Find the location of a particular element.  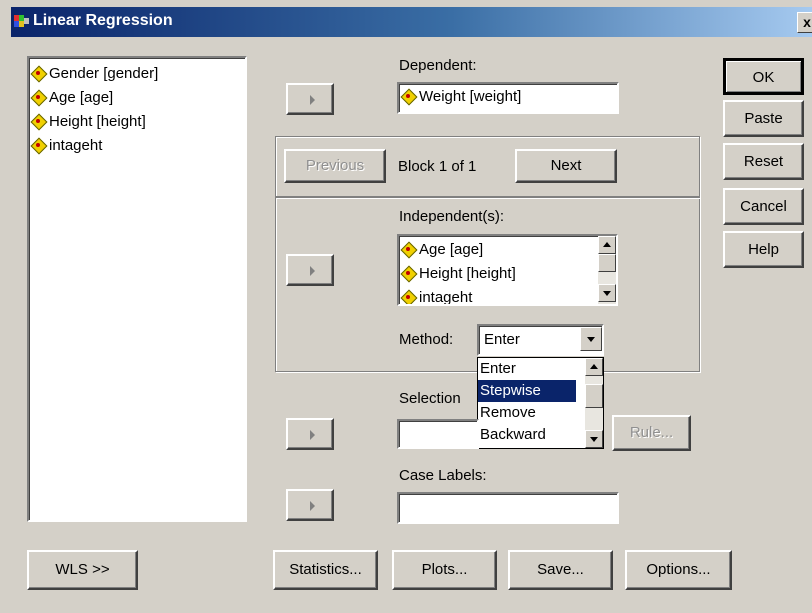

case-labels-field is located at coordinates (508, 508).